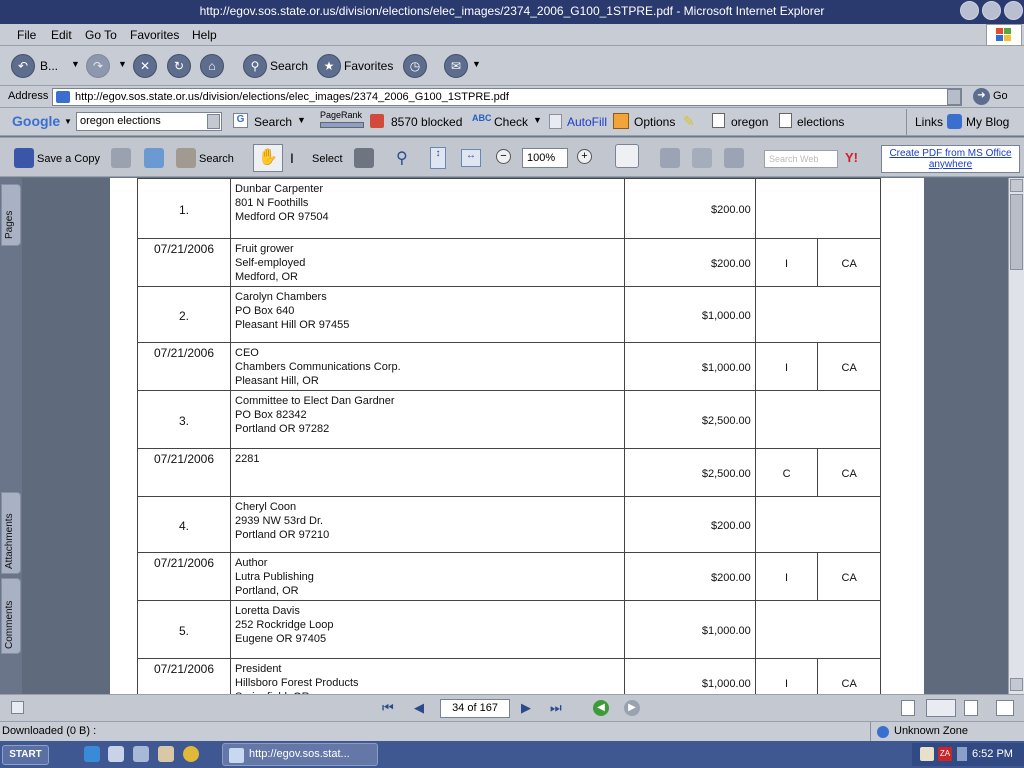  Describe the element at coordinates (17, 707) in the screenshot. I see `panel-toggle-icon` at that location.